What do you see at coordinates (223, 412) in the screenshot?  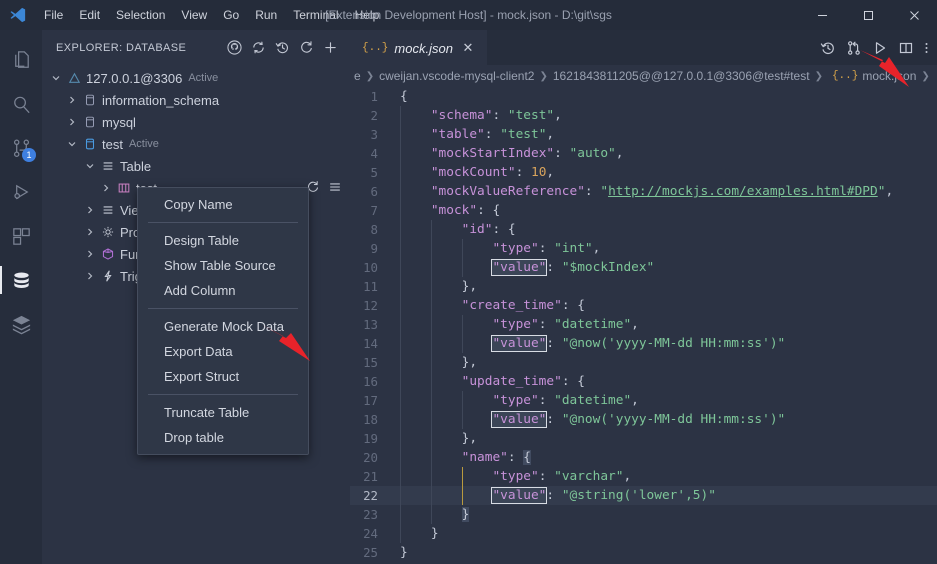 I see `context-menu-item-truncate-table: Truncate Table` at bounding box center [223, 412].